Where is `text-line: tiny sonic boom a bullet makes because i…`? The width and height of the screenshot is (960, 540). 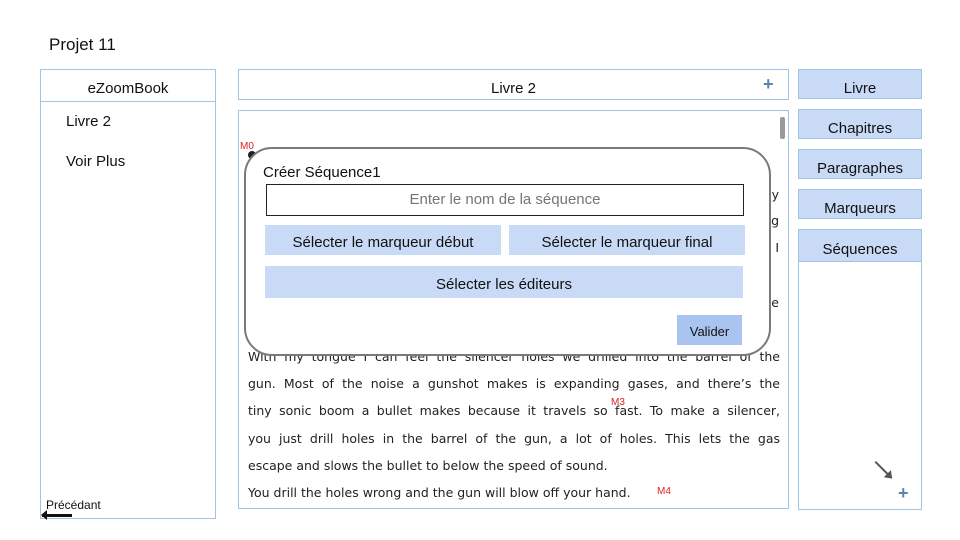 text-line: tiny sonic boom a bullet makes because i… is located at coordinates (514, 410).